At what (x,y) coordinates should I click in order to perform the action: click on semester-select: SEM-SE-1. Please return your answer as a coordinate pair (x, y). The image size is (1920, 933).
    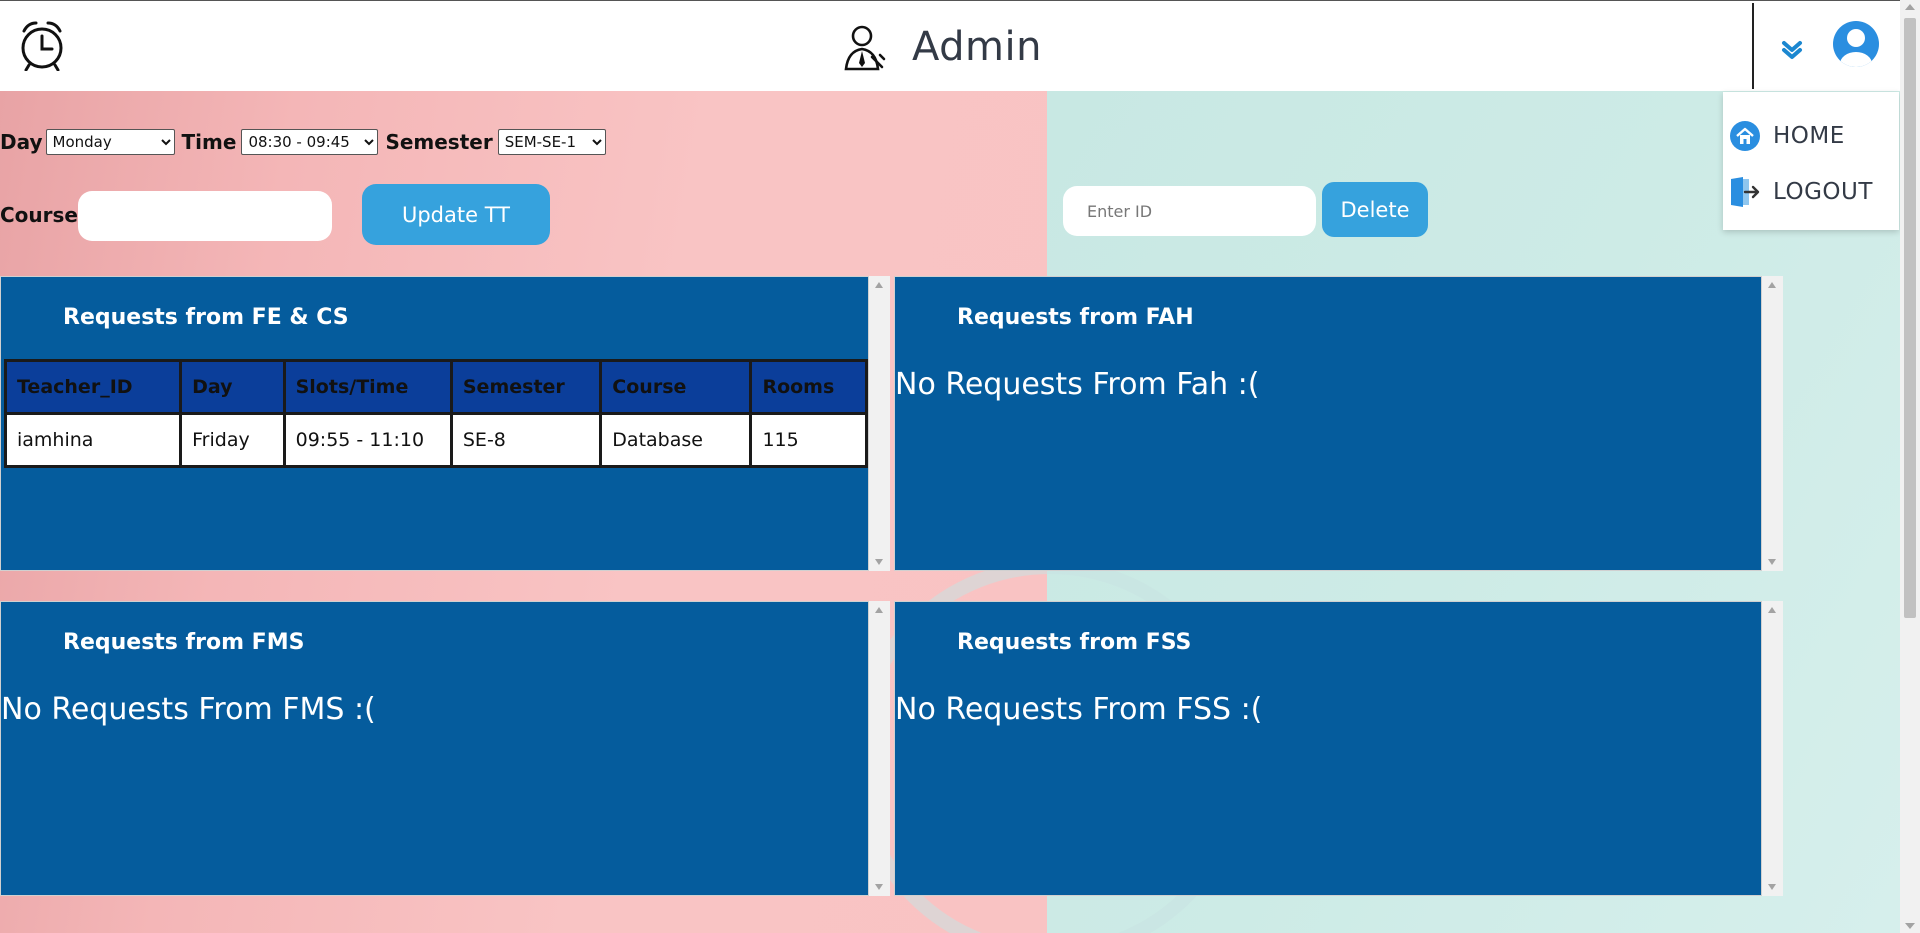
    Looking at the image, I should click on (551, 142).